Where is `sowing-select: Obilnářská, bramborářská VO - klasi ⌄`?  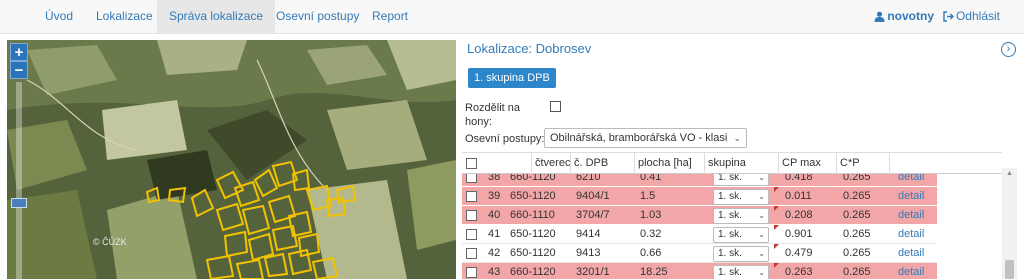
sowing-select: Obilnářská, bramborářská VO - klasi ⌄ is located at coordinates (645, 138).